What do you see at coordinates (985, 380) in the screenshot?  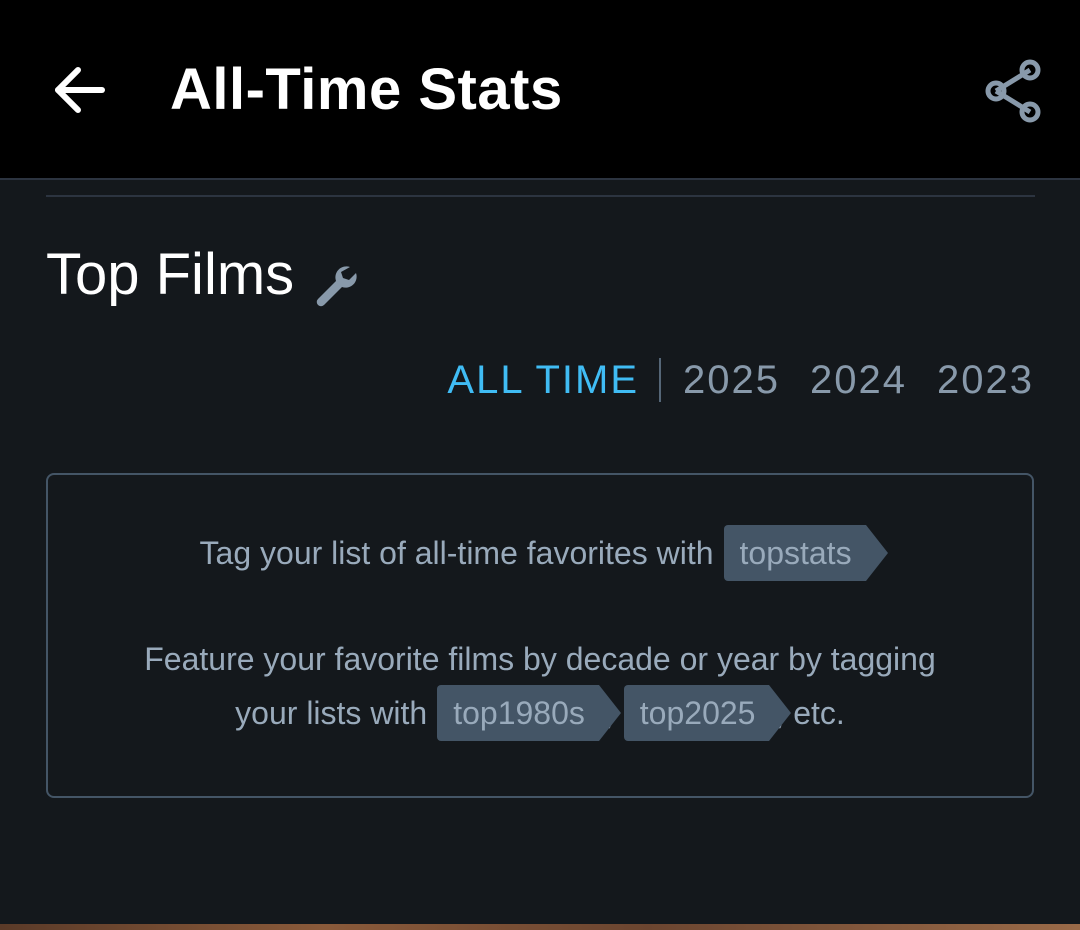 I see `tab-2023: 2023` at bounding box center [985, 380].